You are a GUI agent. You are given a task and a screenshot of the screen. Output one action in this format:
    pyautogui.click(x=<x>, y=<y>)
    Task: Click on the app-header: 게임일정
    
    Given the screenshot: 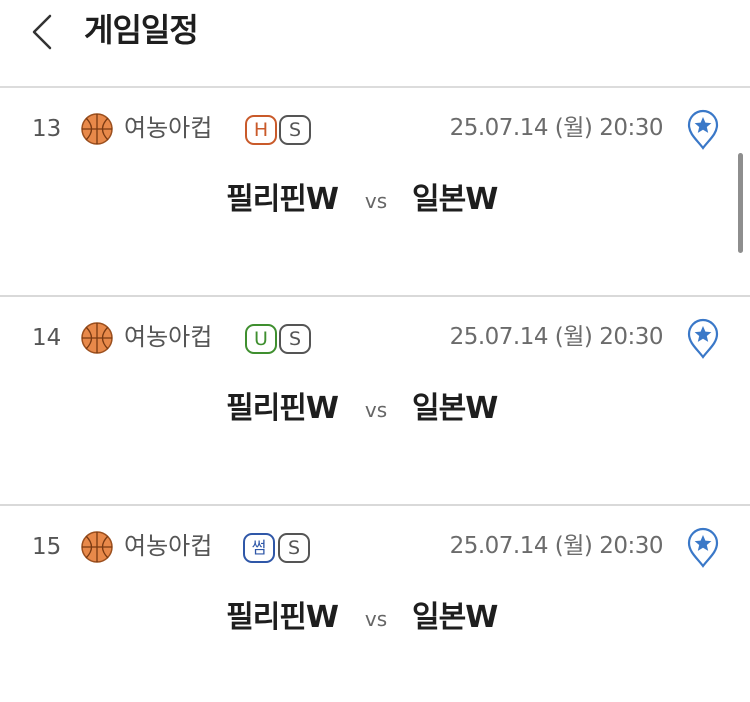 What is the action you would take?
    pyautogui.click(x=375, y=44)
    